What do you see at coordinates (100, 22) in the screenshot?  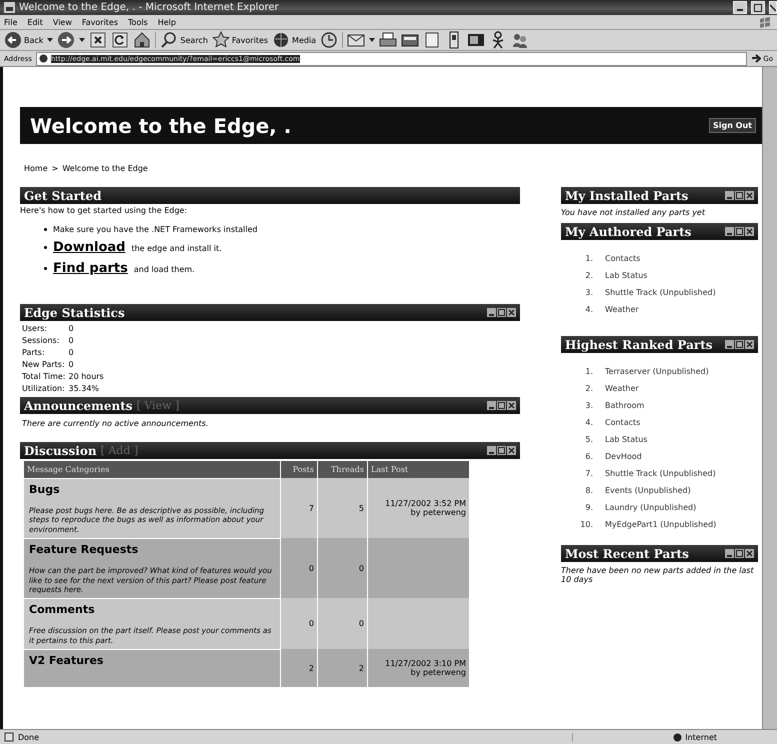 I see `menu-item: Favorites` at bounding box center [100, 22].